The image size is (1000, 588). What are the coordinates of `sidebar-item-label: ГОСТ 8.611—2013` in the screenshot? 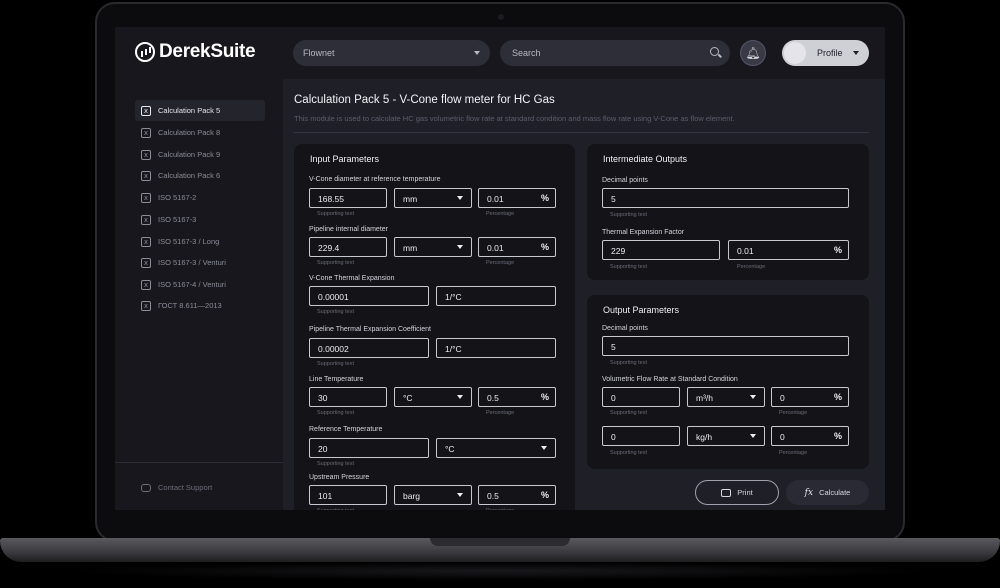 It's located at (190, 305).